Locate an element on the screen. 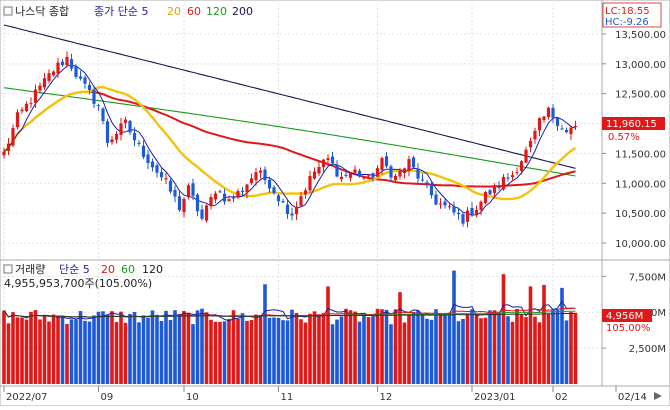  volume-legend-ma20: 20 is located at coordinates (108, 269).